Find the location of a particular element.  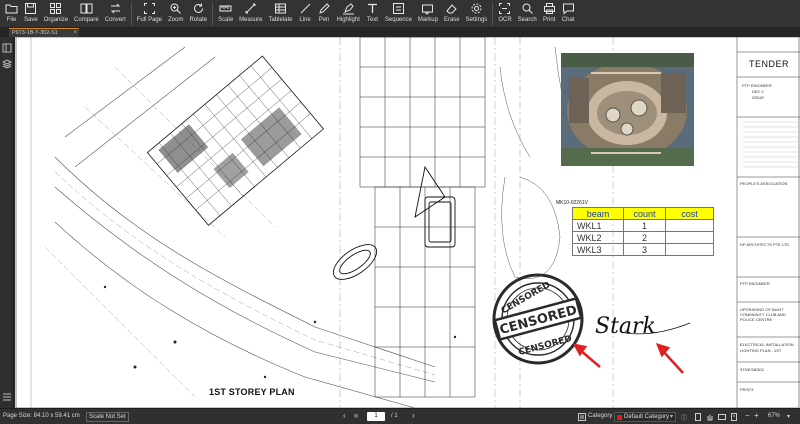

ocr-button: OCR is located at coordinates (504, 14).